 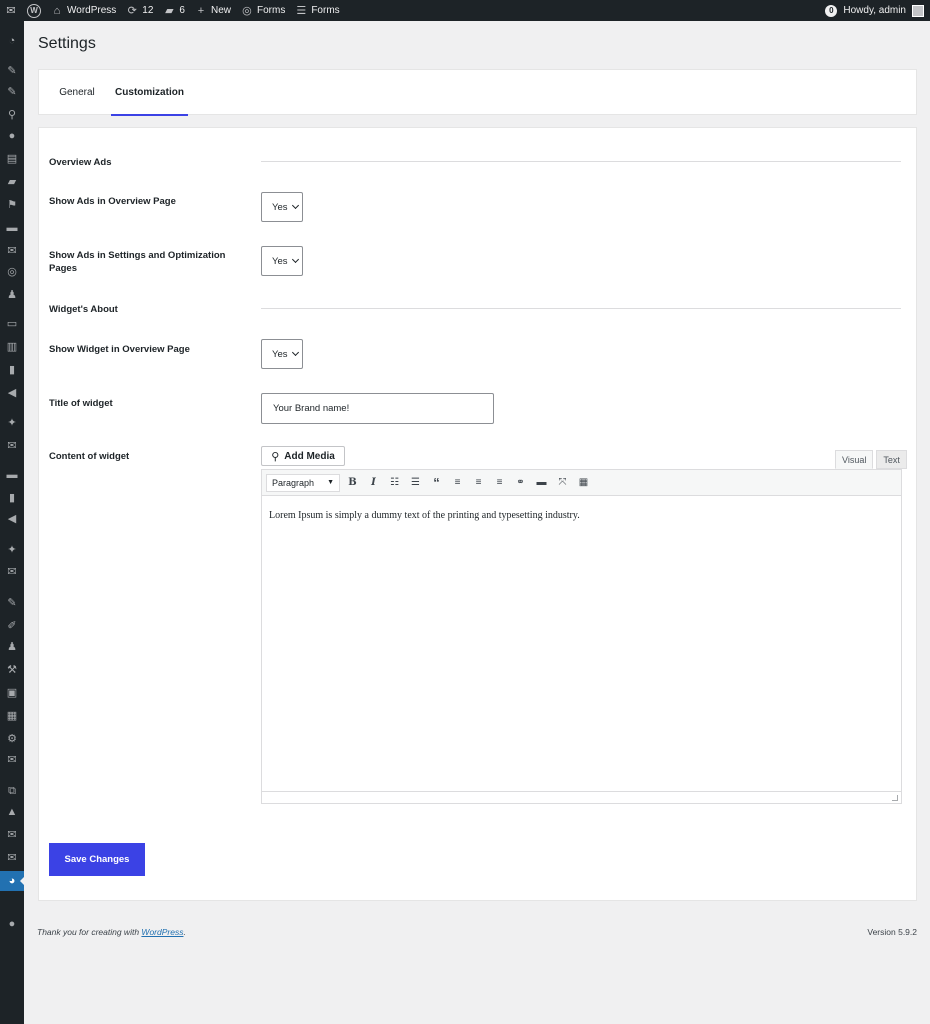 What do you see at coordinates (97, 859) in the screenshot?
I see `save-button: Save Changes` at bounding box center [97, 859].